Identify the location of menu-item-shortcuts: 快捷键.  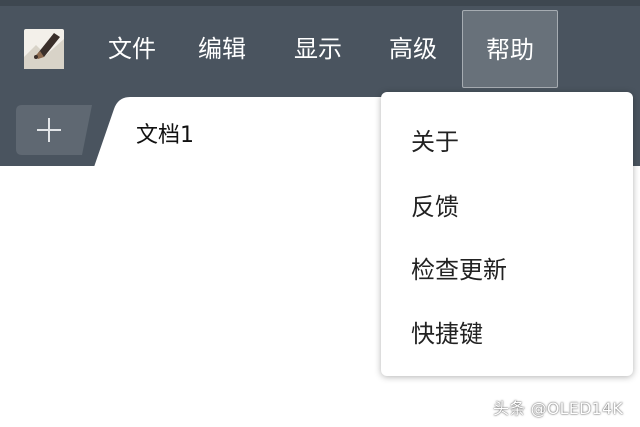
(511, 334).